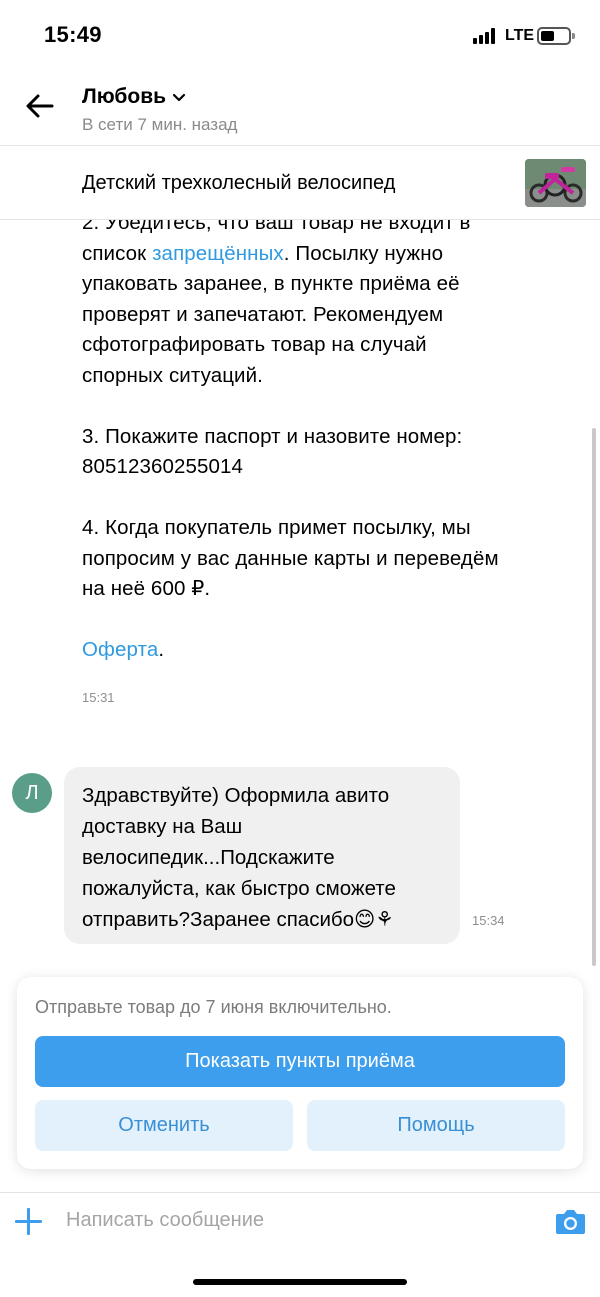  What do you see at coordinates (218, 253) in the screenshot?
I see `prohibited-items-link: запрещённых` at bounding box center [218, 253].